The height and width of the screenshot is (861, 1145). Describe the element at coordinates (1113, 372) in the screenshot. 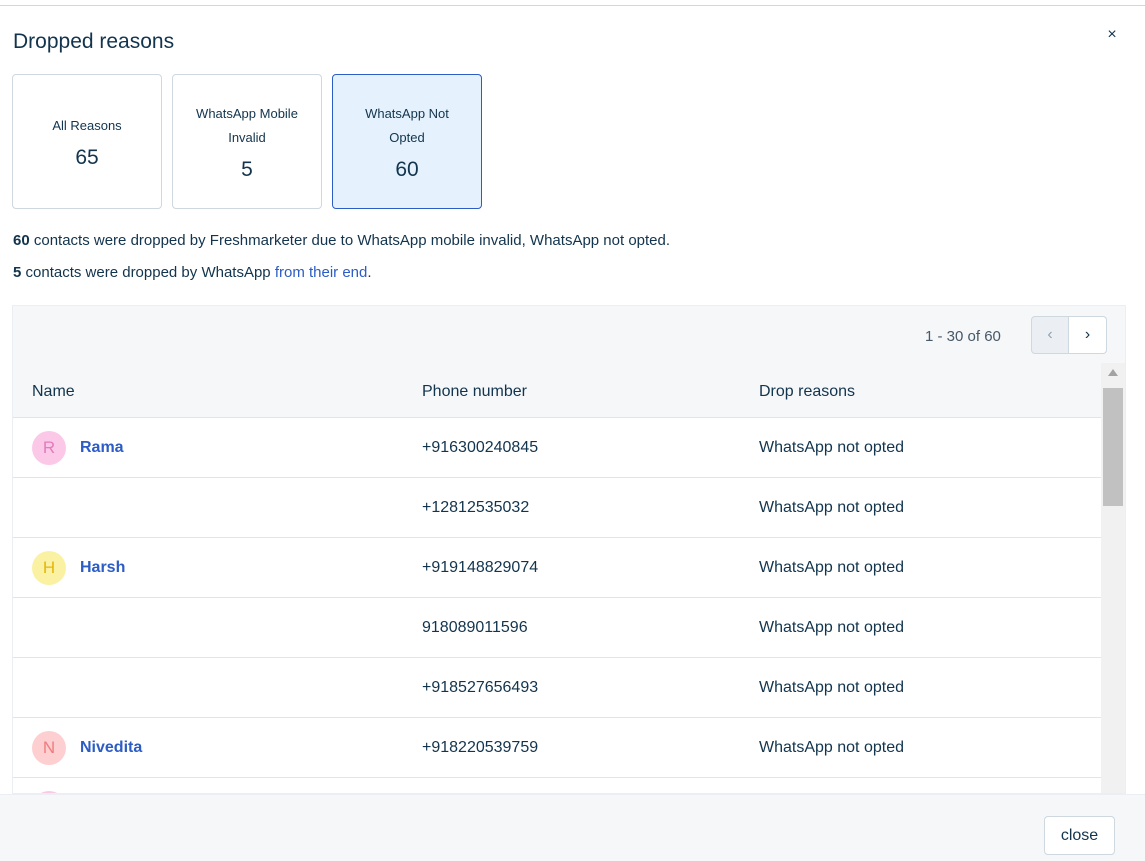

I see `scroll-up-arrow-icon` at that location.